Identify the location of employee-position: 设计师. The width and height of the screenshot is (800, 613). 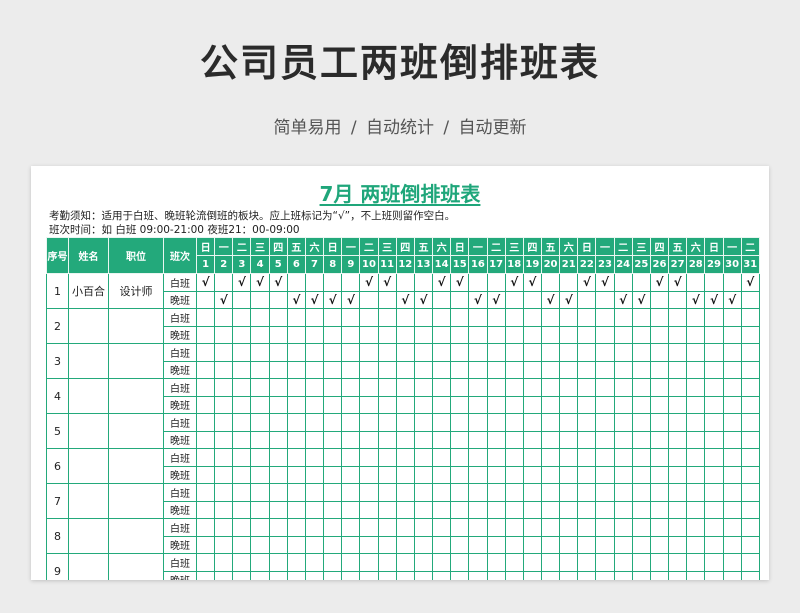
(136, 291).